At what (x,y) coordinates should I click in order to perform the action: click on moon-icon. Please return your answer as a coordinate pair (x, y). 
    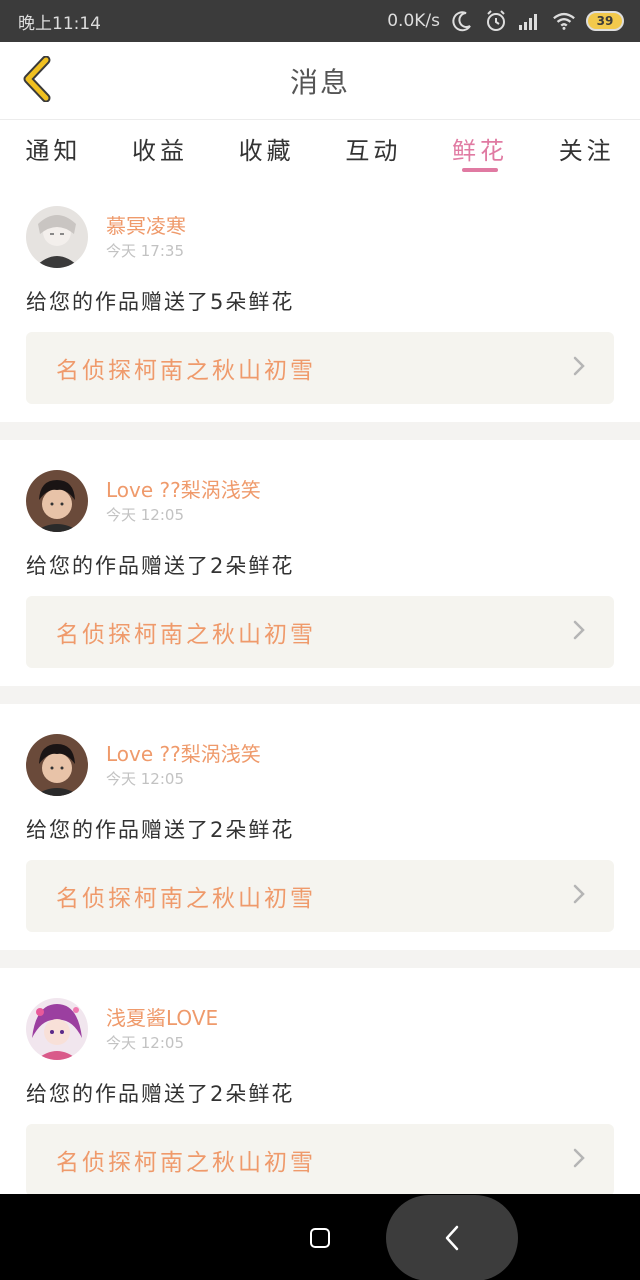
    Looking at the image, I should click on (462, 21).